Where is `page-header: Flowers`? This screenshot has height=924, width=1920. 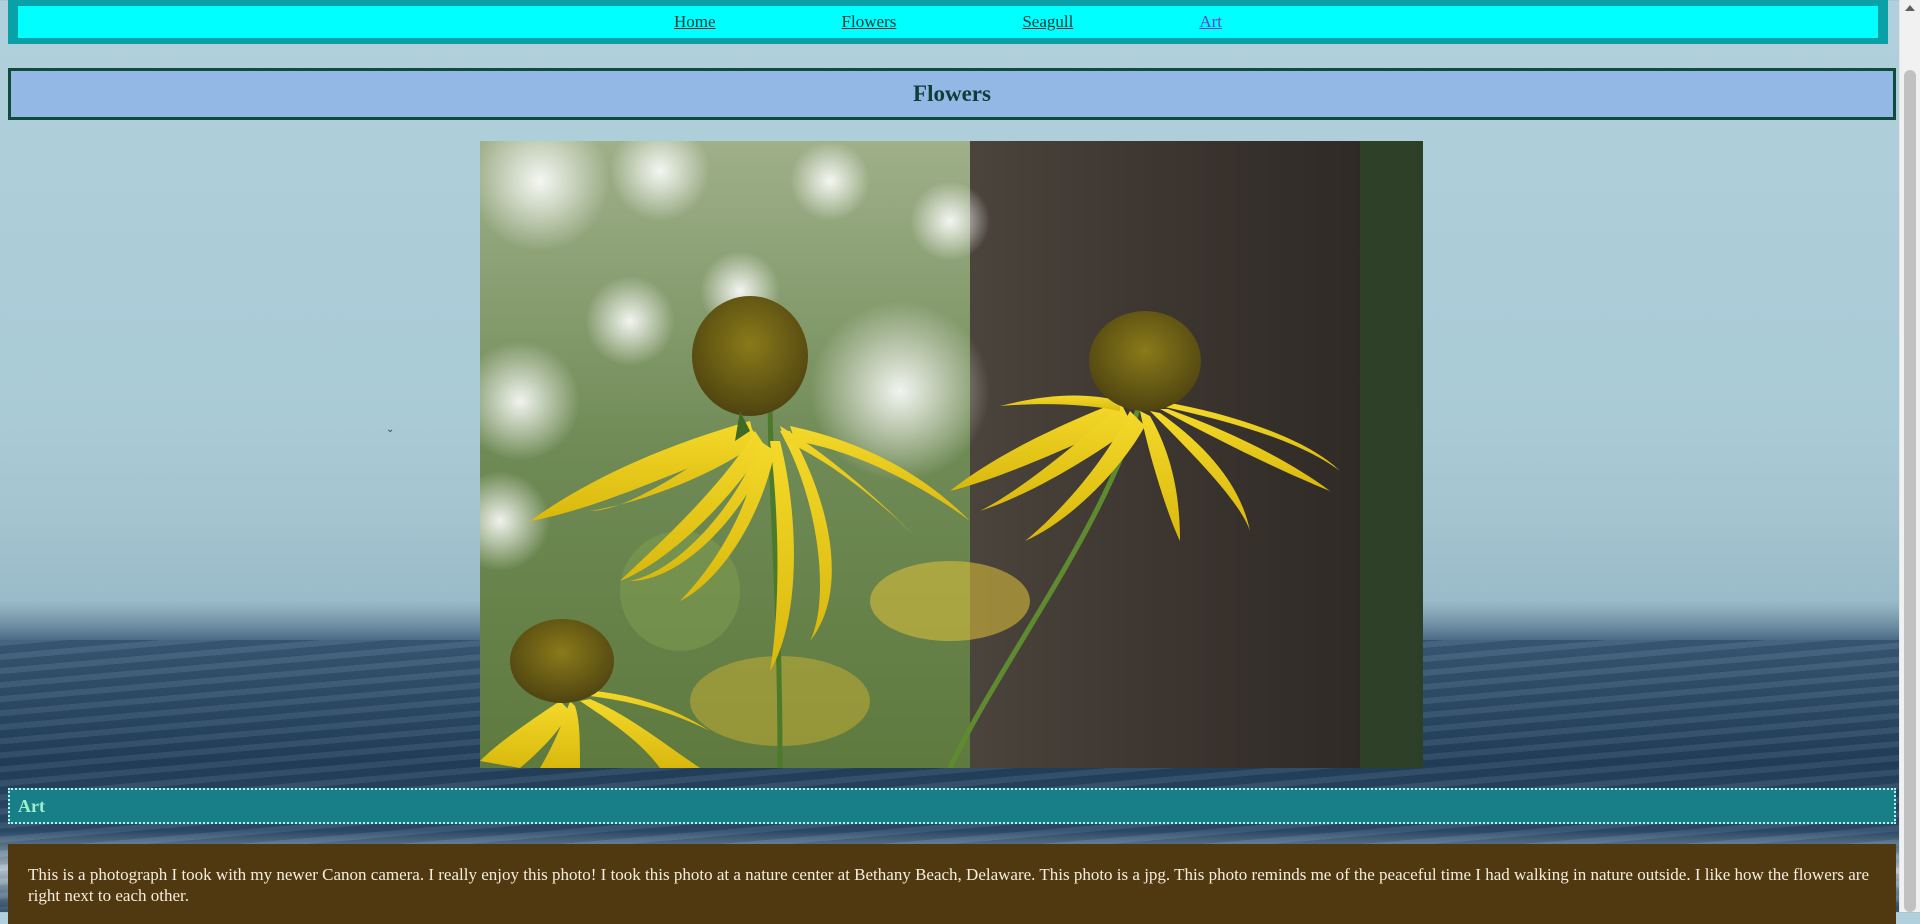 page-header: Flowers is located at coordinates (952, 94).